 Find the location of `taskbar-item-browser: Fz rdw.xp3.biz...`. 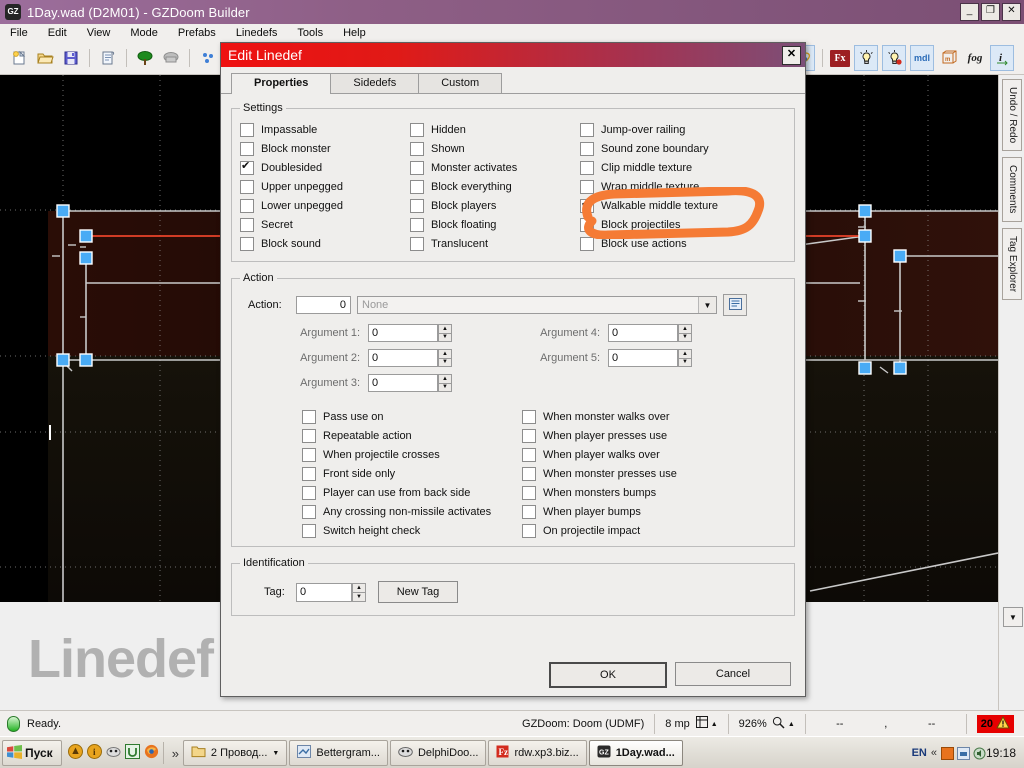

taskbar-item-browser: Fz rdw.xp3.biz... is located at coordinates (537, 753).